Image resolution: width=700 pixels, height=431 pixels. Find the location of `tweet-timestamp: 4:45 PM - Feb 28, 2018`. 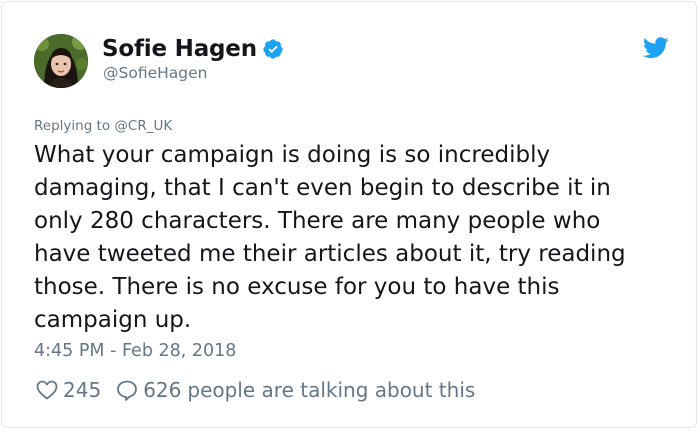

tweet-timestamp: 4:45 PM - Feb 28, 2018 is located at coordinates (135, 351).